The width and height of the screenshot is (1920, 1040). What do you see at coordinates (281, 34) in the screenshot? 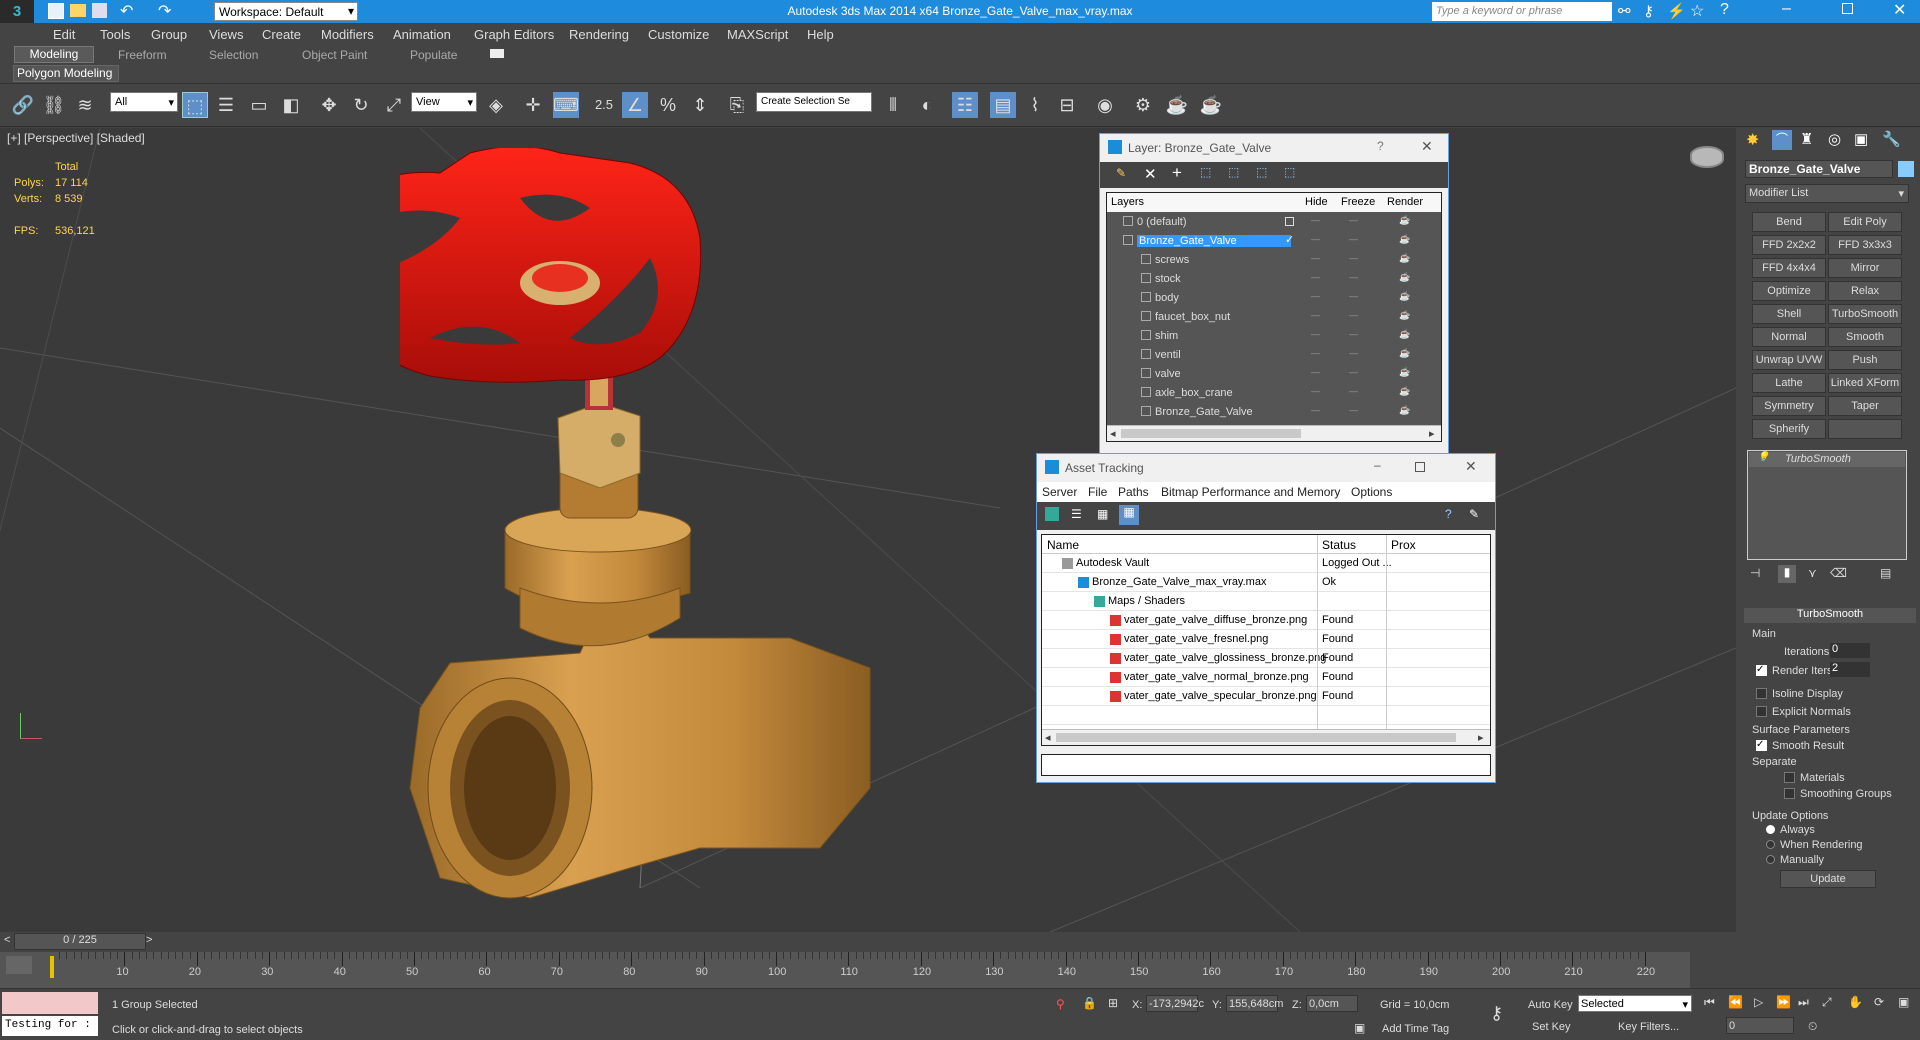
I see `menu-create: Create` at bounding box center [281, 34].